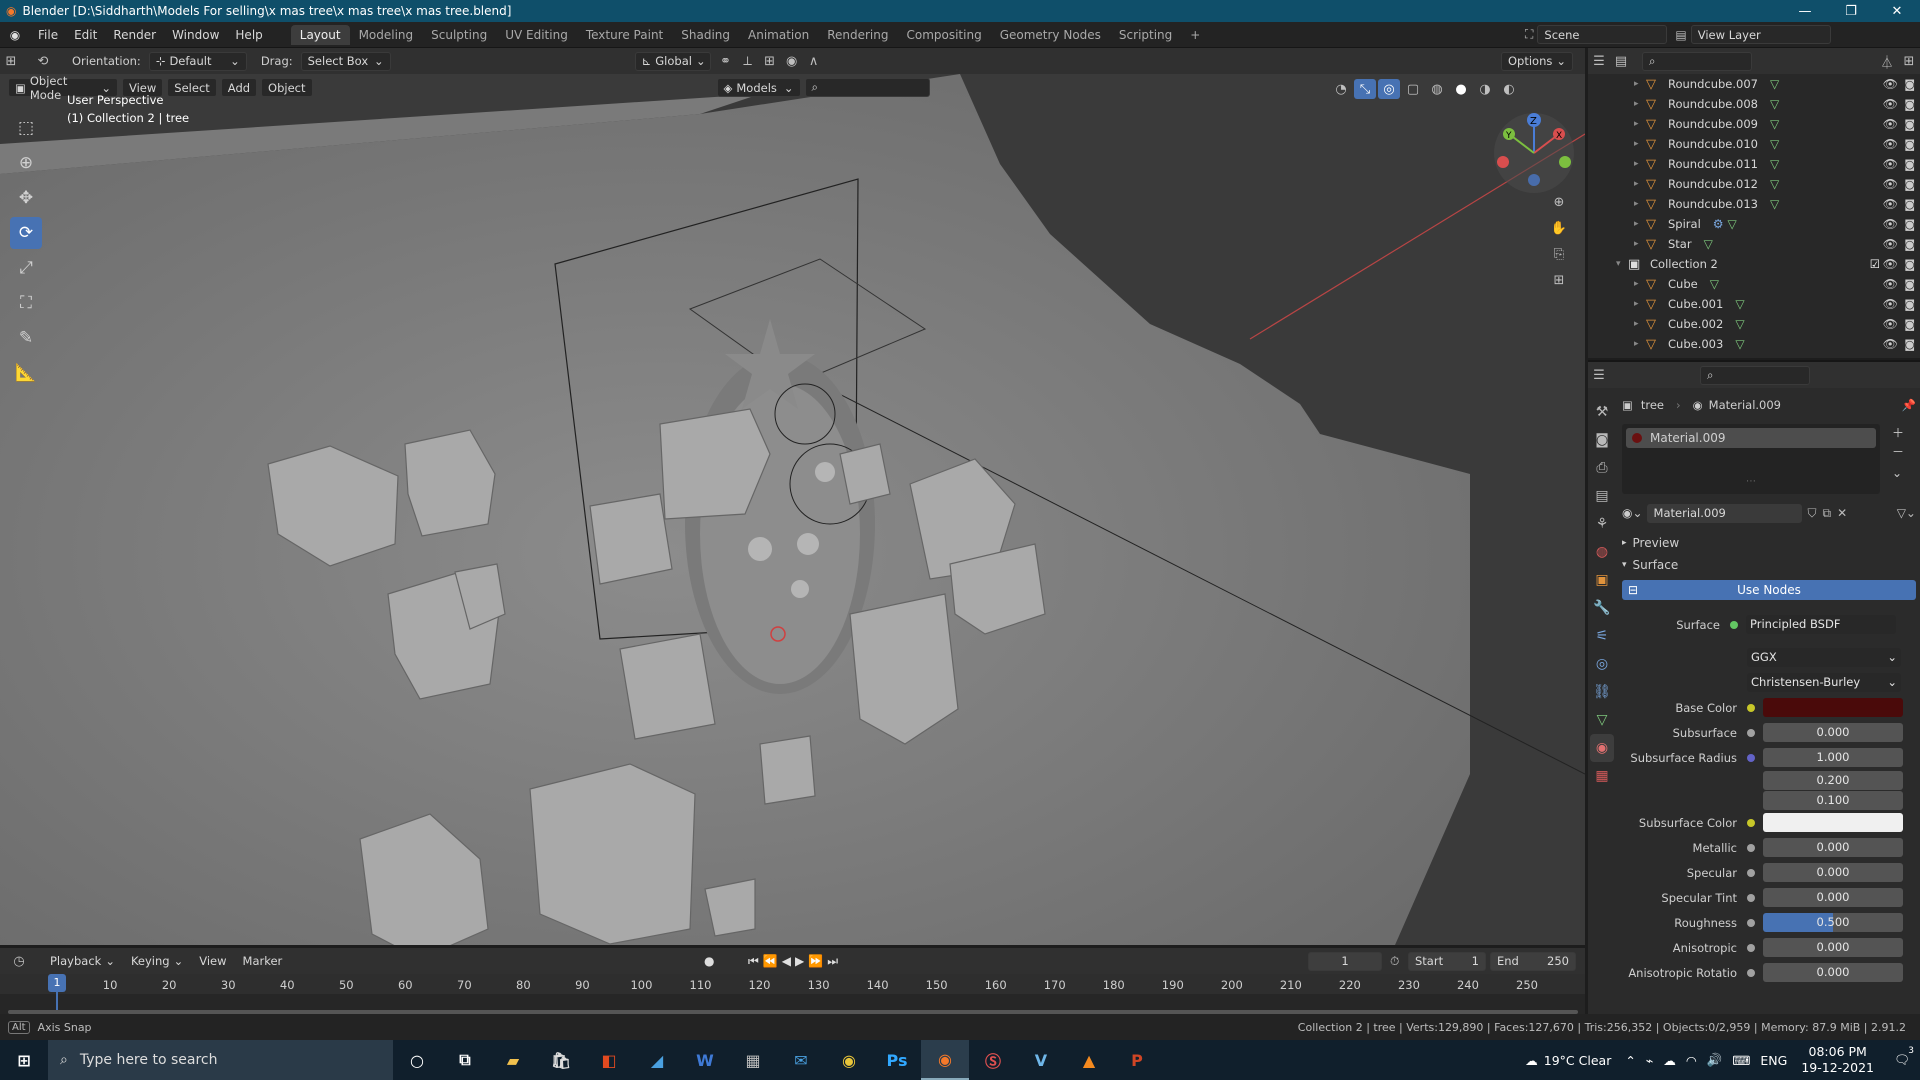  Describe the element at coordinates (1751, 481) in the screenshot. I see `slot-list-resize-handle: ⋯` at that location.